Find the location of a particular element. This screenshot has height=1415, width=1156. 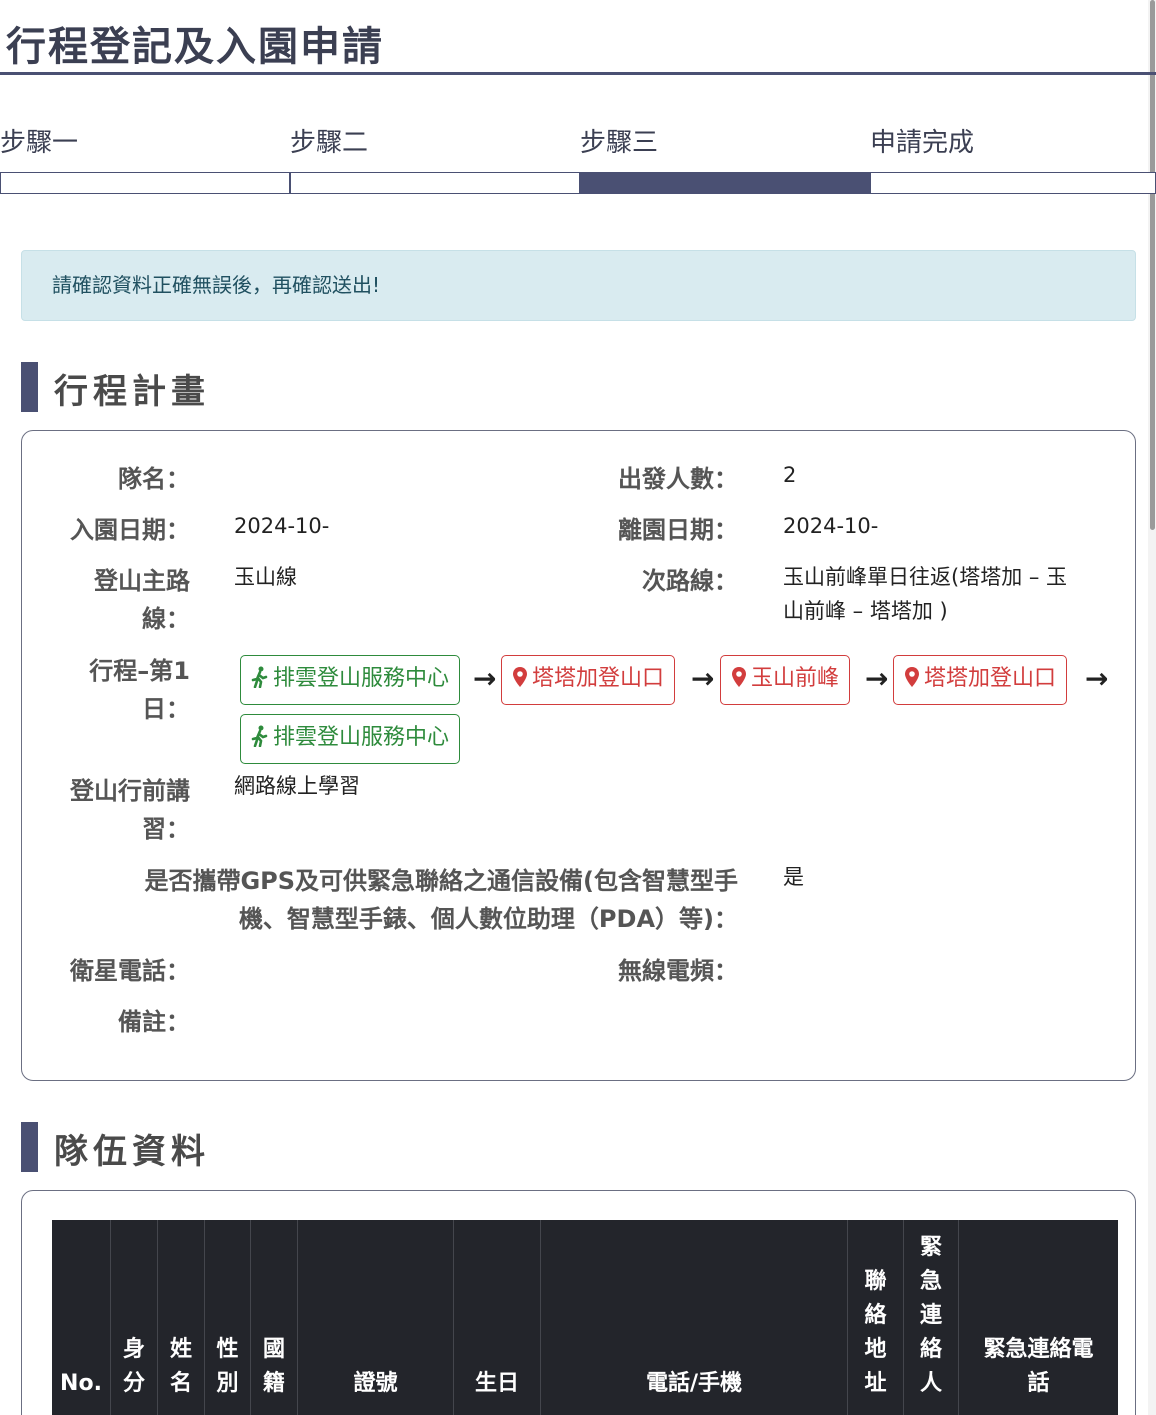

main-route-label-line1: 登山主路 is located at coordinates (142, 581).